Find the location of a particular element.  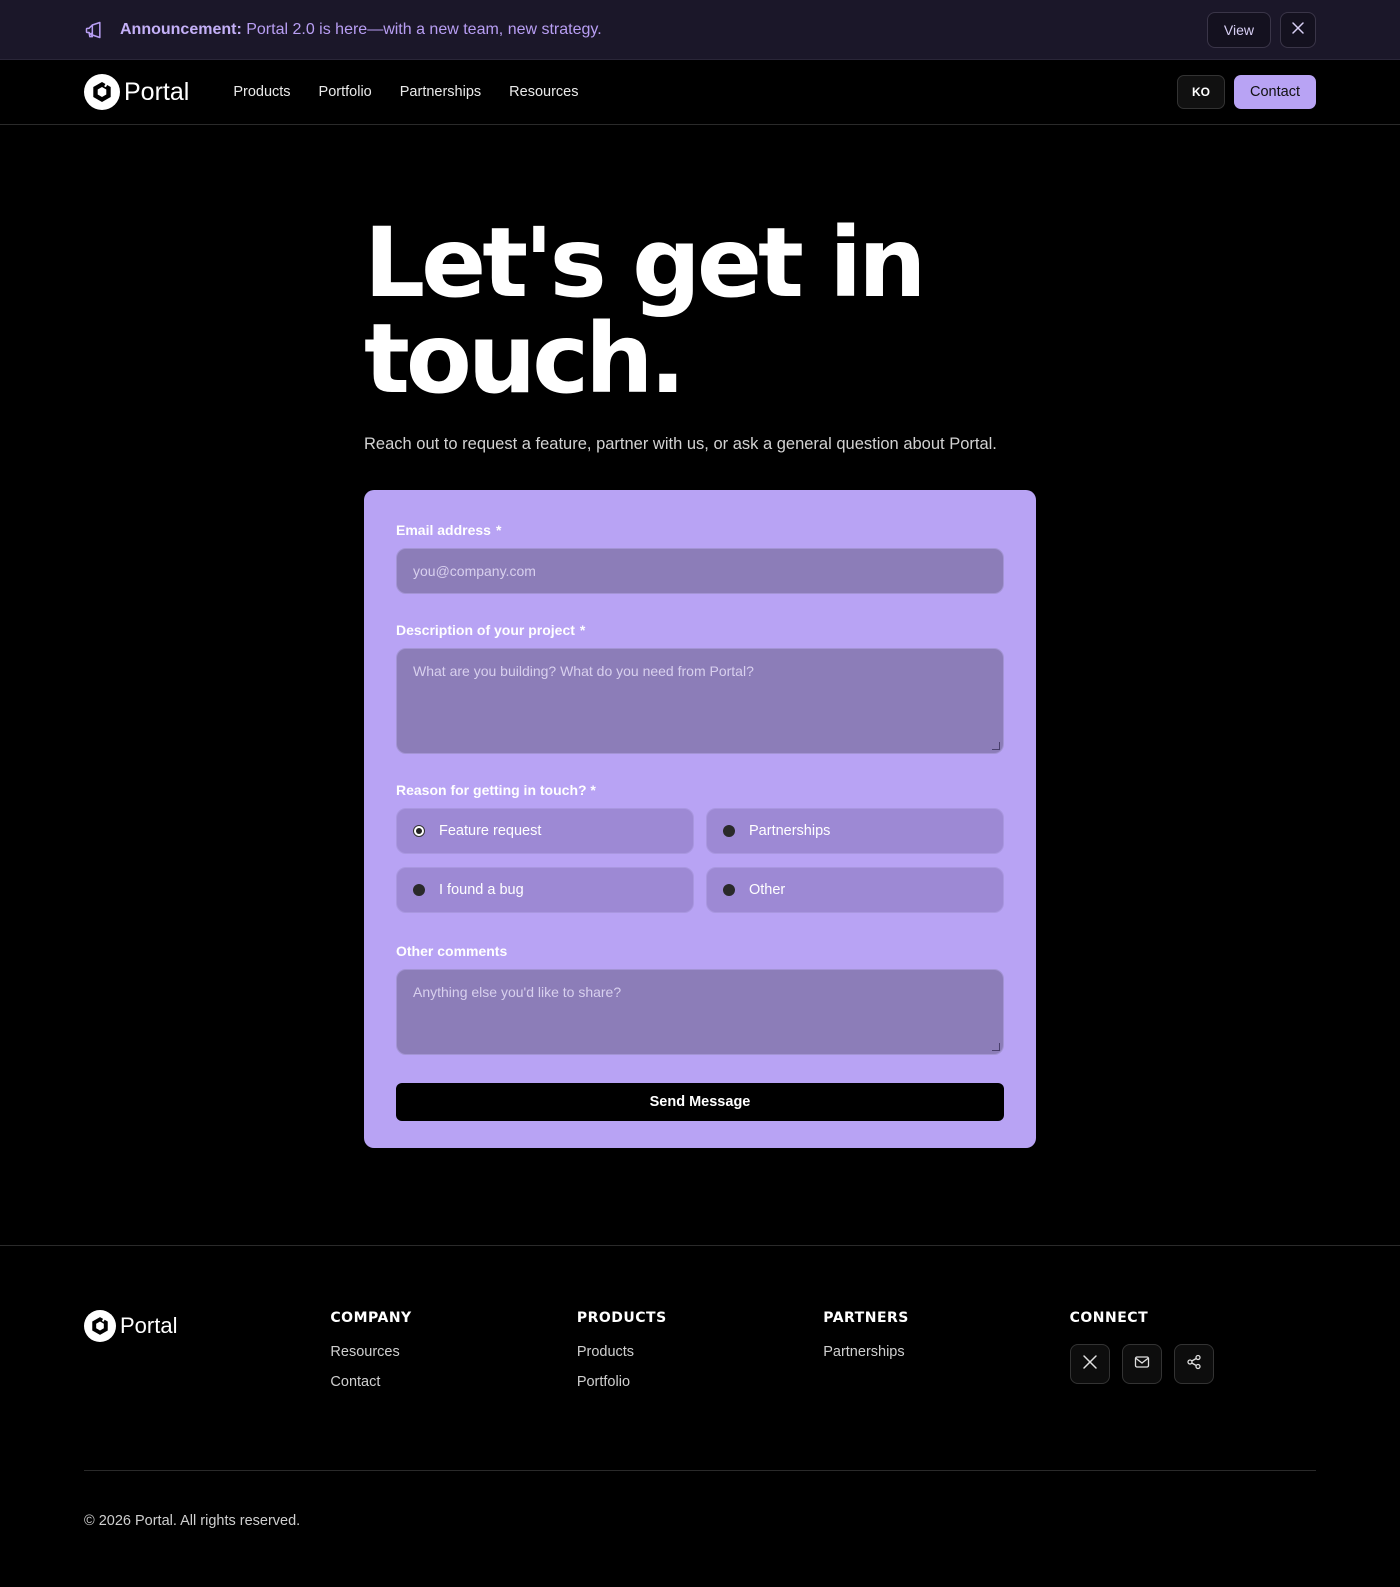

footer-link-partnerships: Partnerships is located at coordinates (946, 1352).